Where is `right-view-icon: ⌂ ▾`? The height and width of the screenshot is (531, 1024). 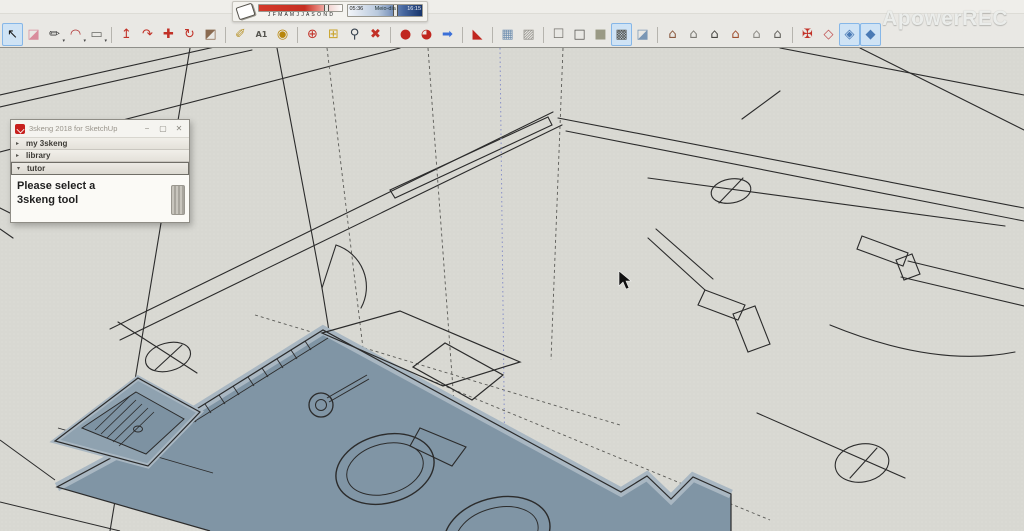
right-view-icon: ⌂ ▾ is located at coordinates (735, 34).